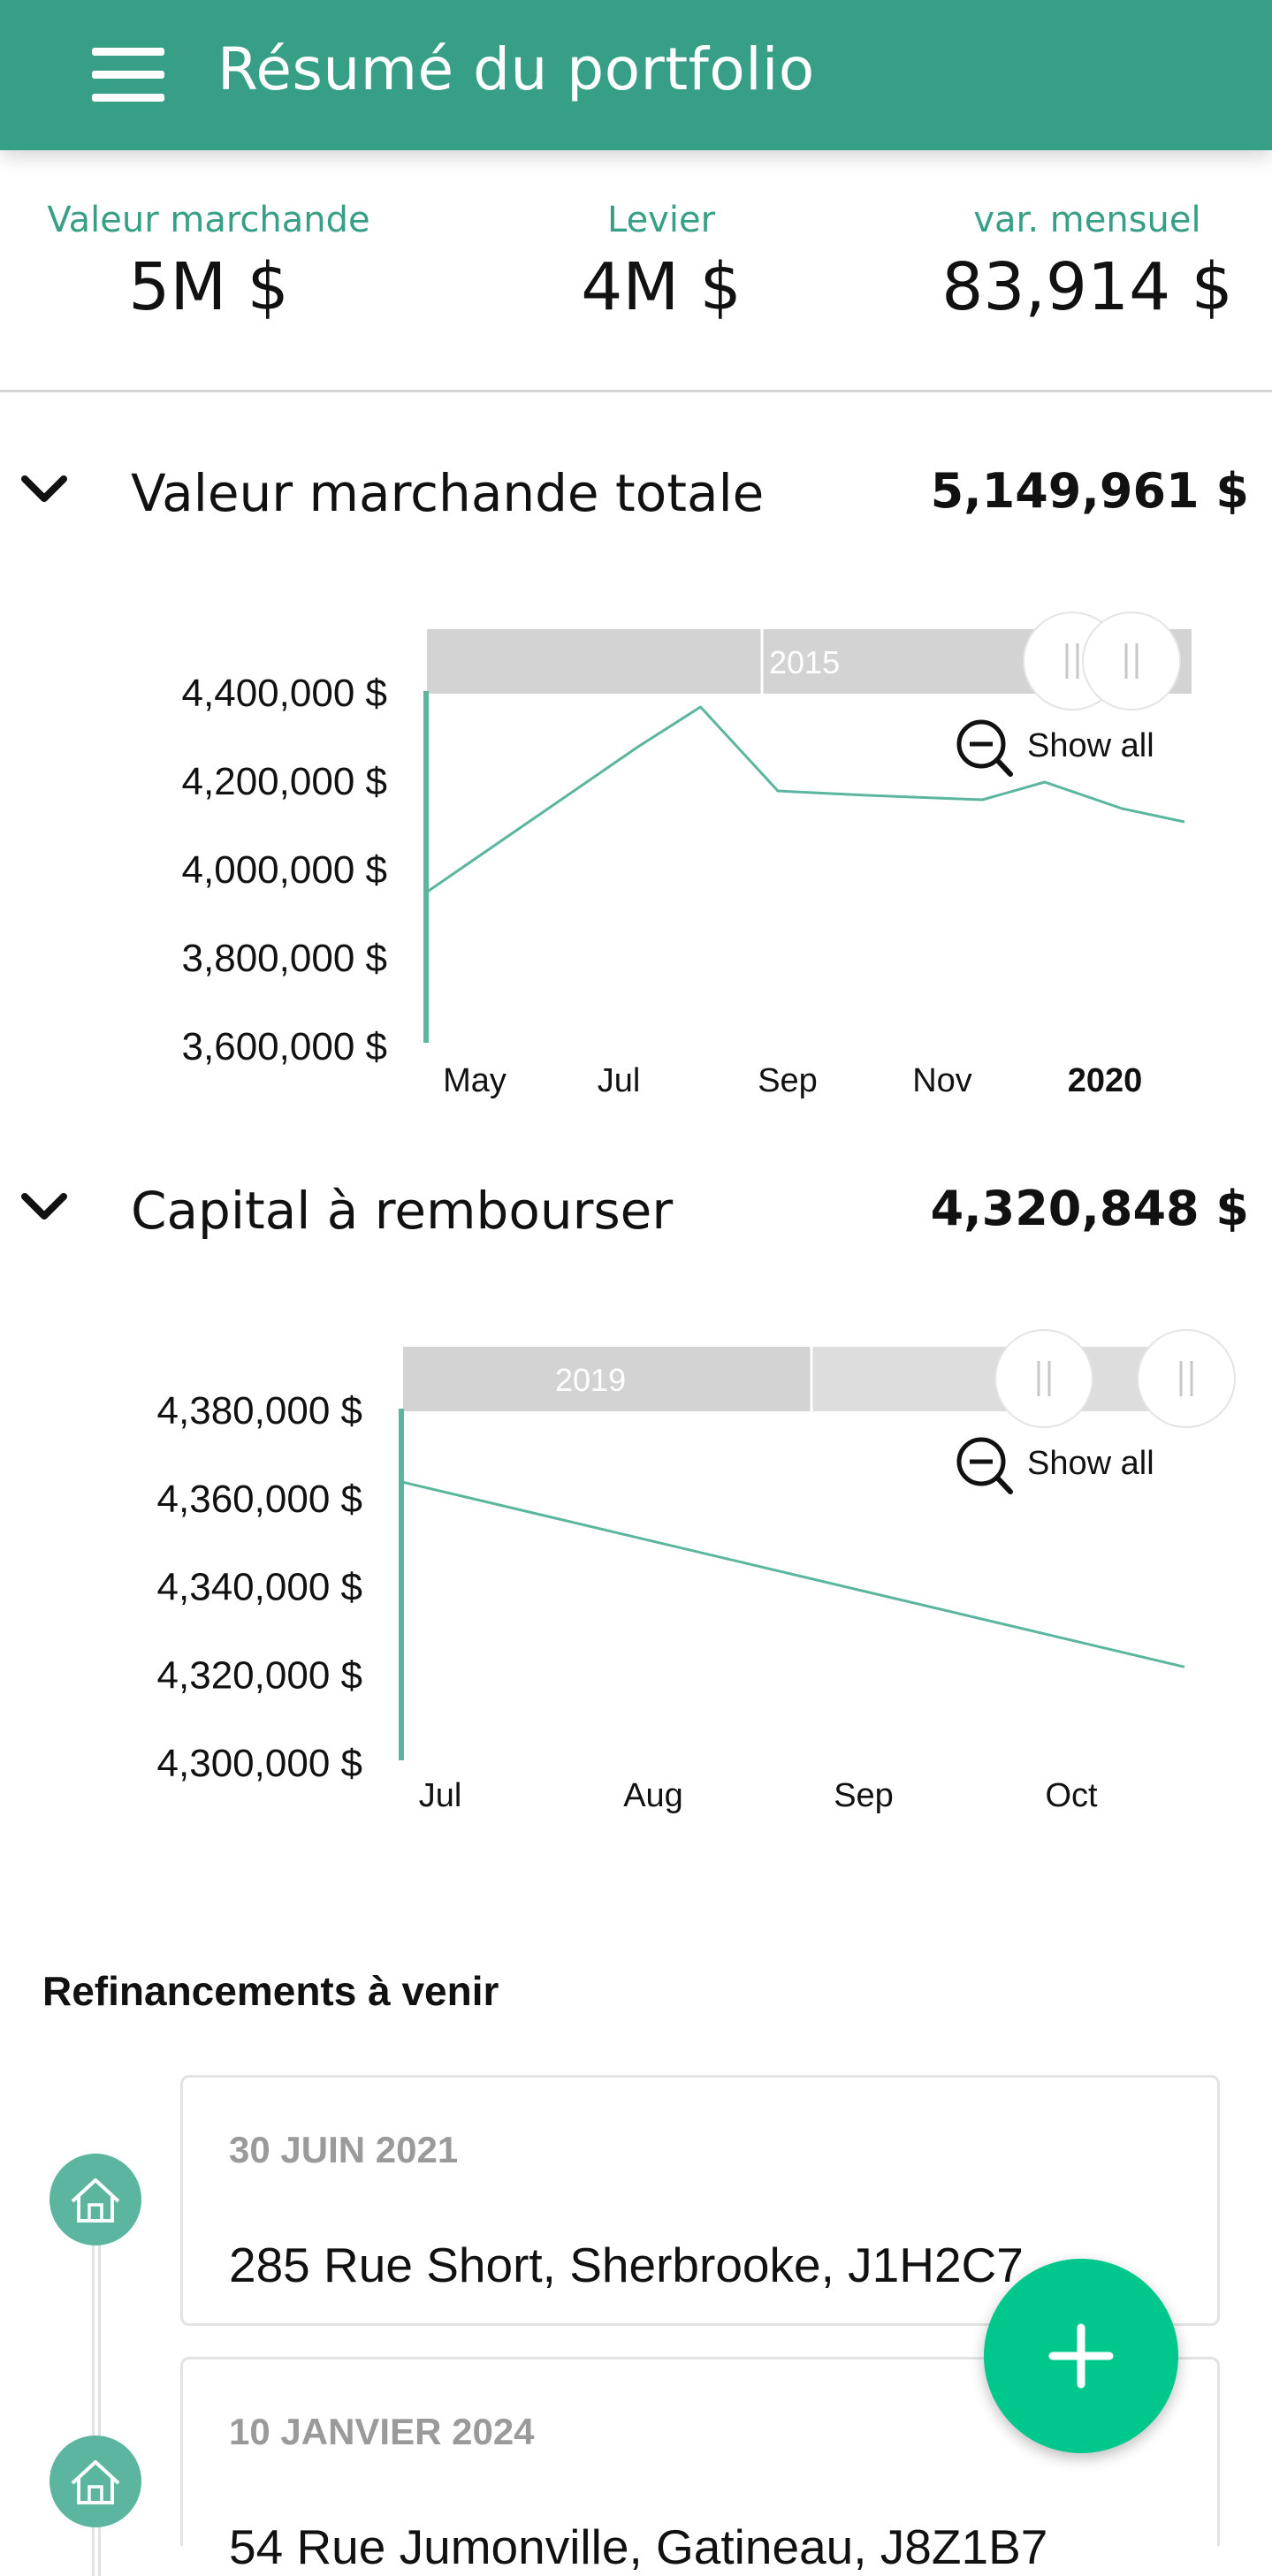 This screenshot has width=1272, height=2576. What do you see at coordinates (1090, 491) in the screenshot?
I see `section-value: 5,149,961 $` at bounding box center [1090, 491].